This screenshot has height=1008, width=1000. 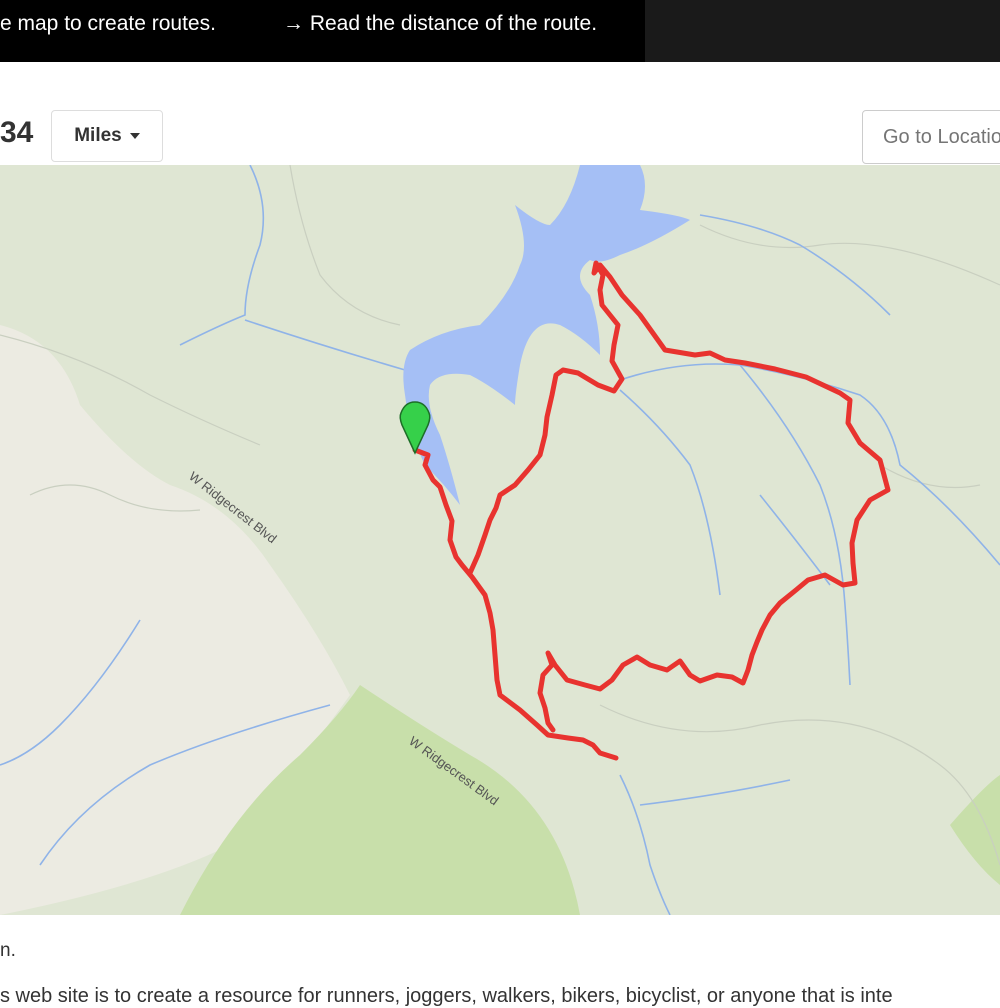 I want to click on caret-down-icon, so click(x=134, y=136).